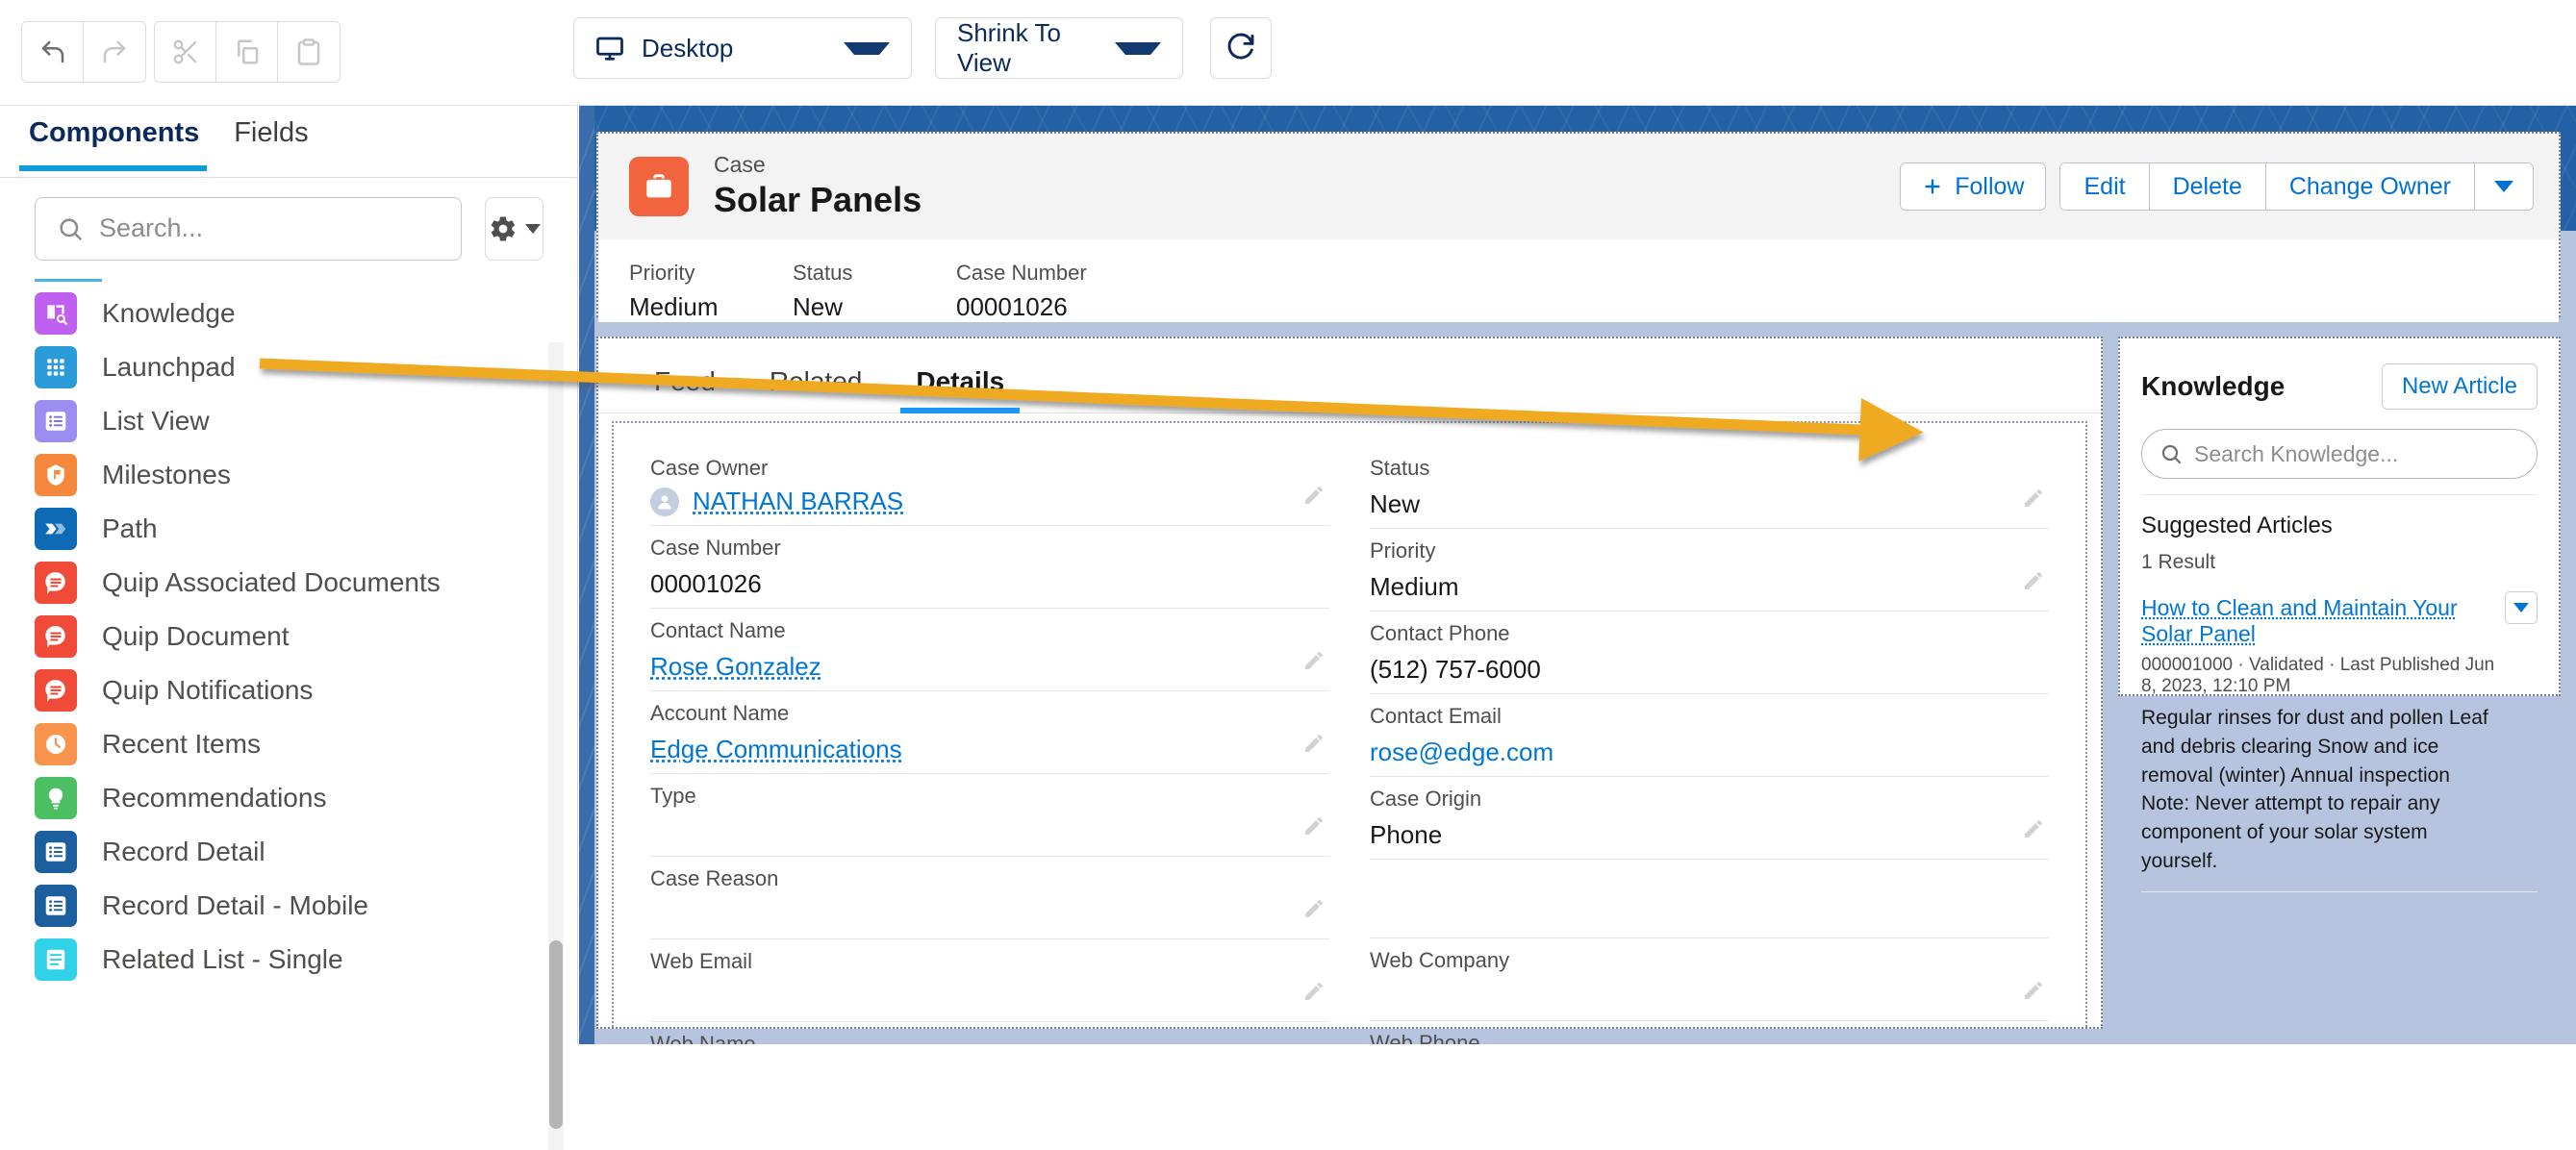 The image size is (2576, 1150). What do you see at coordinates (166, 475) in the screenshot?
I see `sidebar-item-label: Milestones` at bounding box center [166, 475].